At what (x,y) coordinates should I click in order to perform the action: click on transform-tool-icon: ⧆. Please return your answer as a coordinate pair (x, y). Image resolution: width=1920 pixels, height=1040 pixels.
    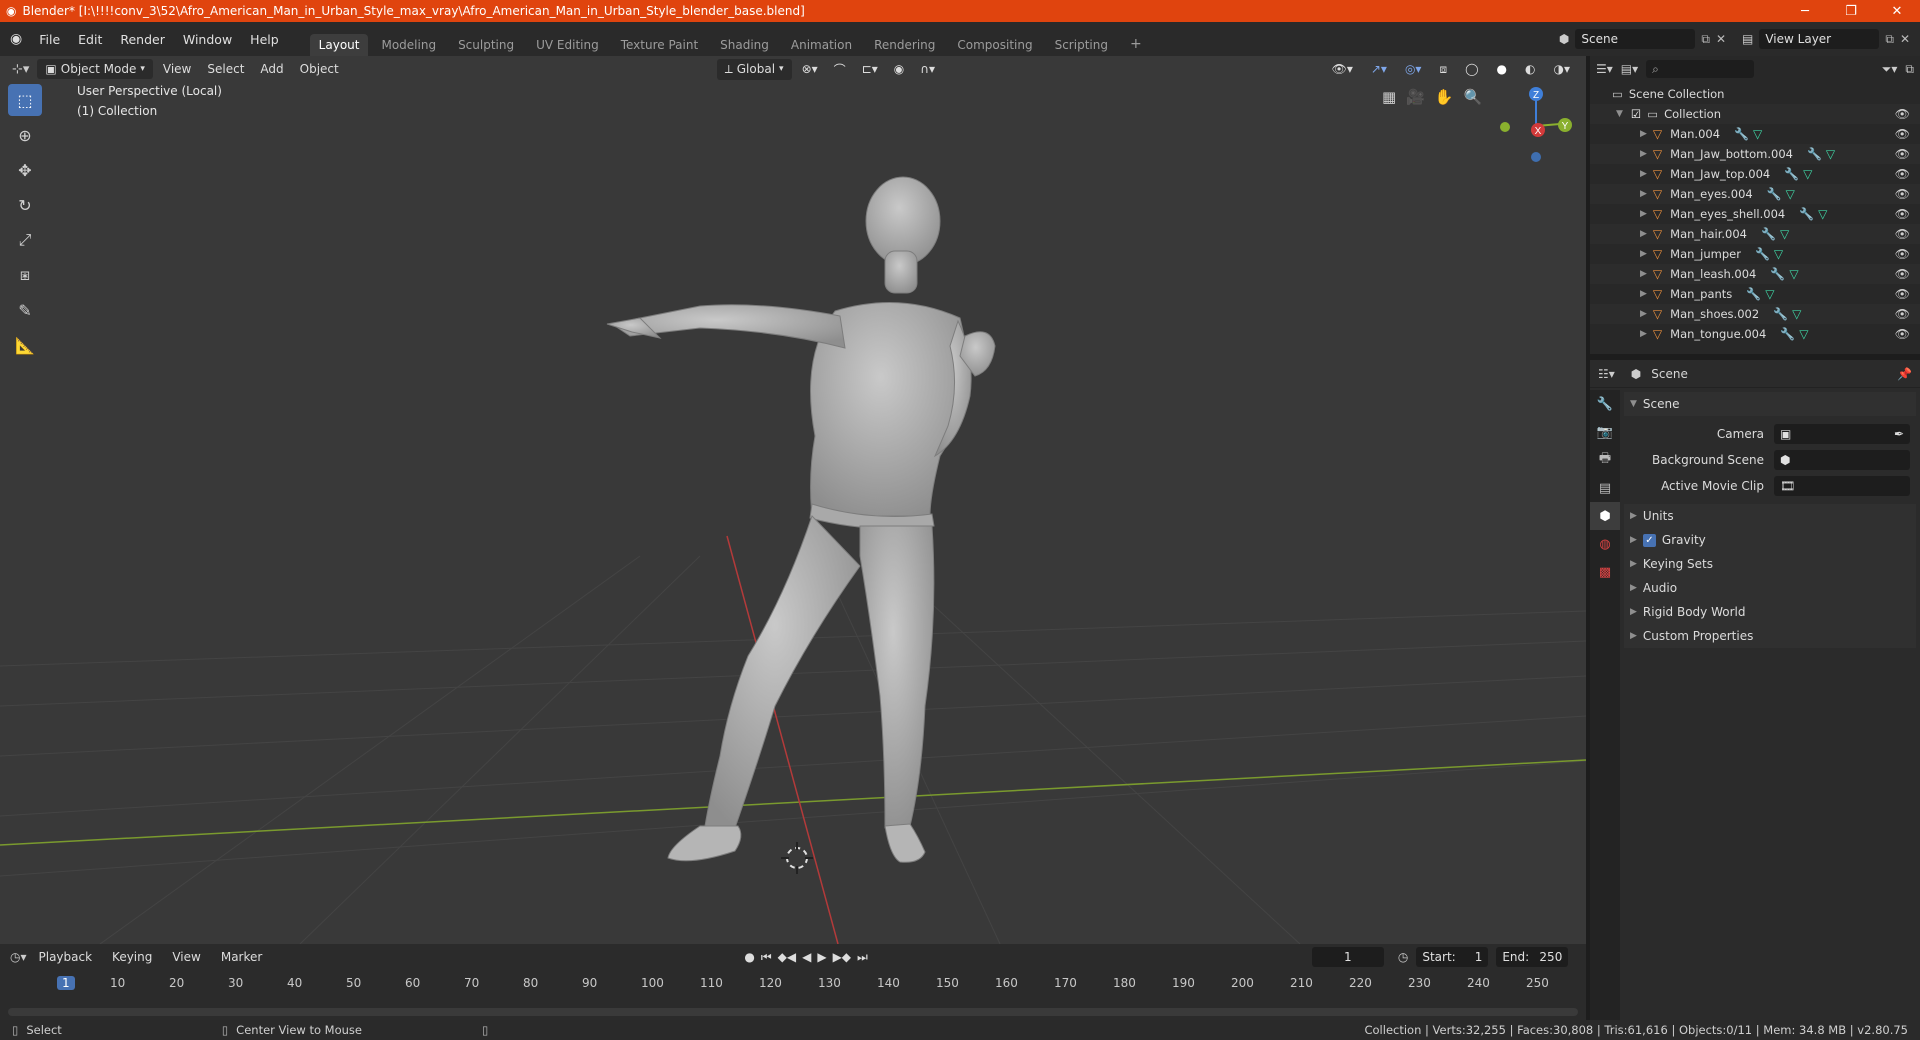
    Looking at the image, I should click on (25, 275).